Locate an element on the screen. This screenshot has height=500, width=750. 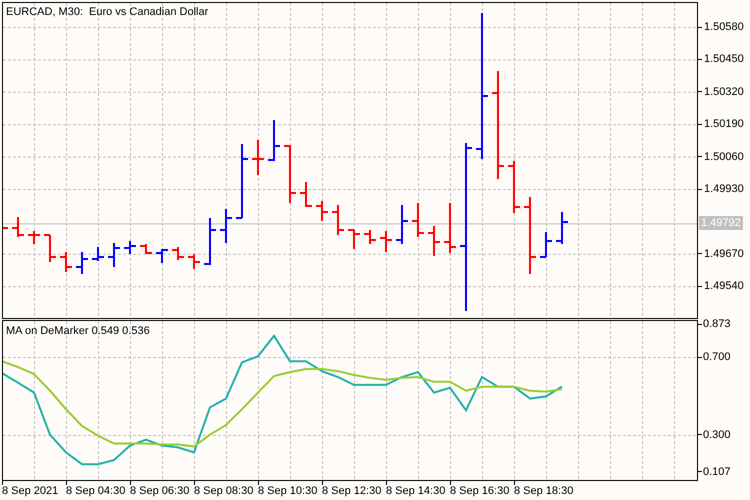
price-axis-label: 1.50320 is located at coordinates (724, 91).